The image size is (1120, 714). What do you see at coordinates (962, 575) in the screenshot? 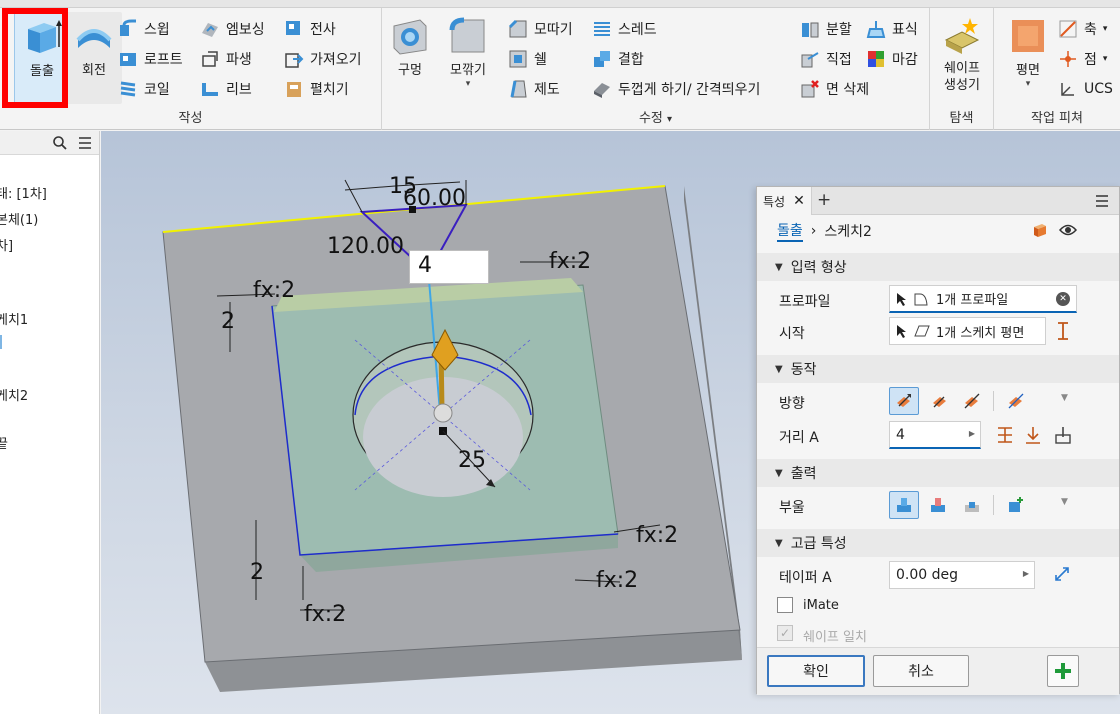
I see `taper-input: 0.00 deg ▶` at bounding box center [962, 575].